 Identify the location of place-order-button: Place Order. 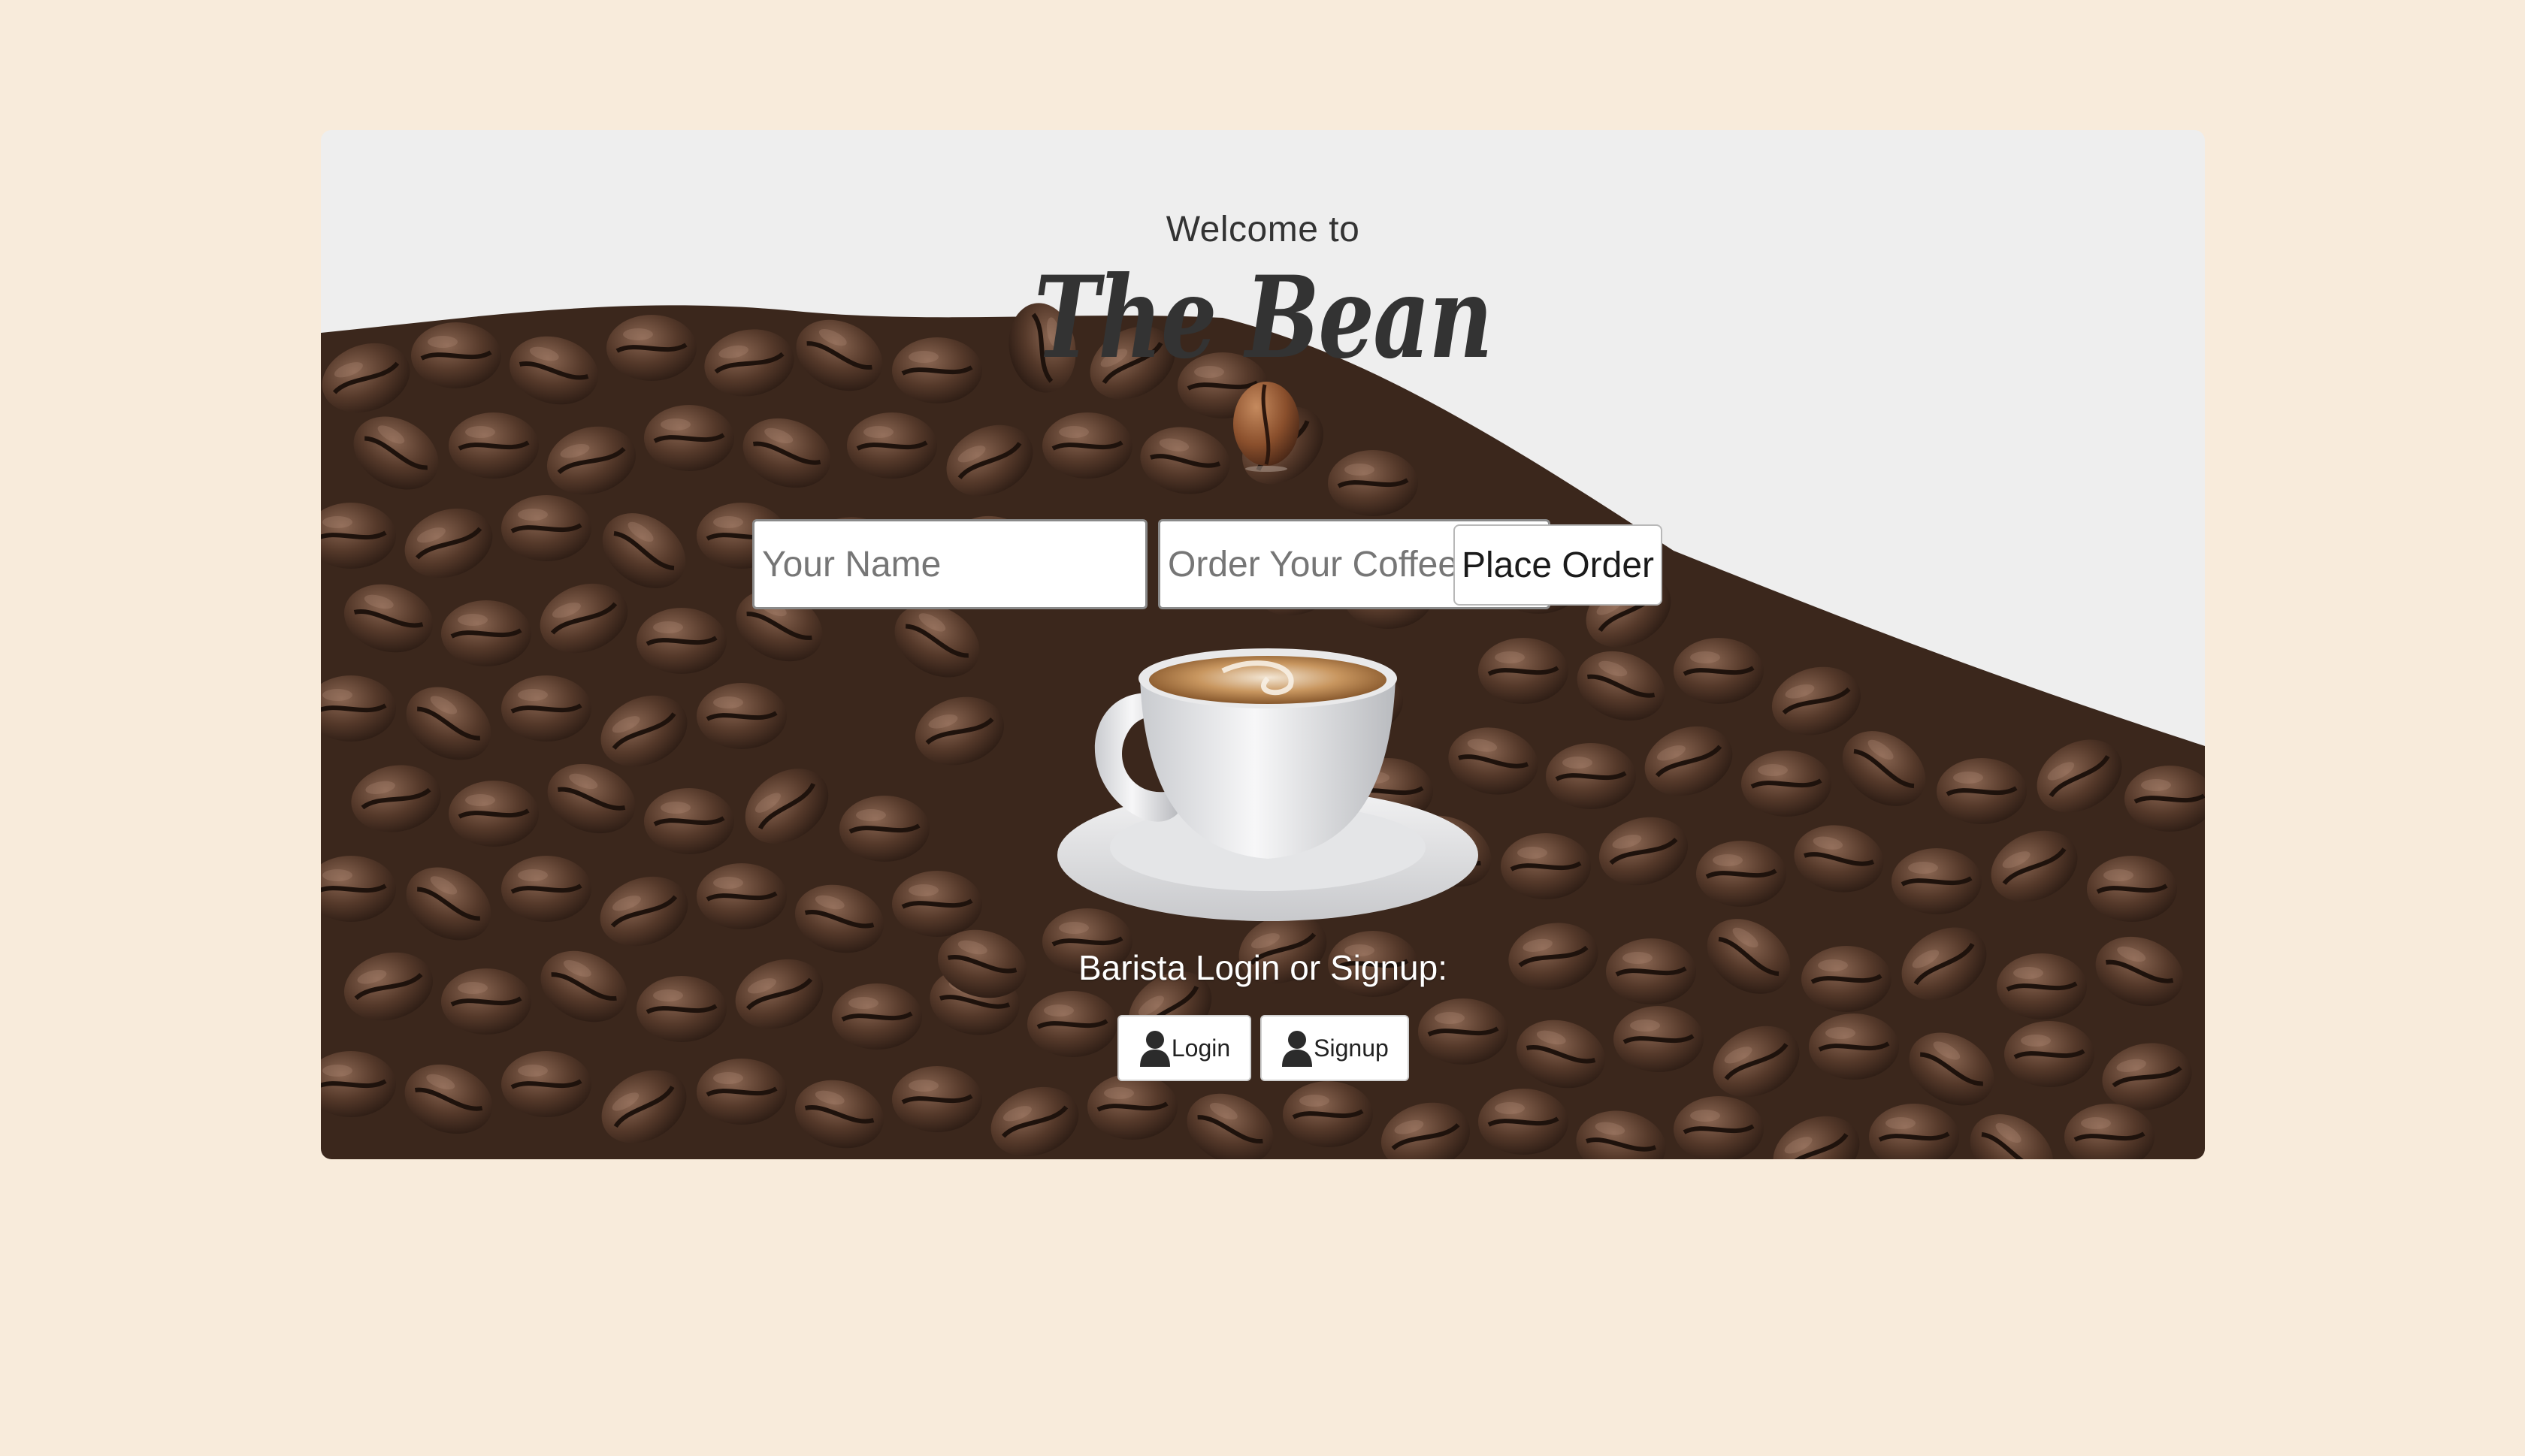
(1557, 565).